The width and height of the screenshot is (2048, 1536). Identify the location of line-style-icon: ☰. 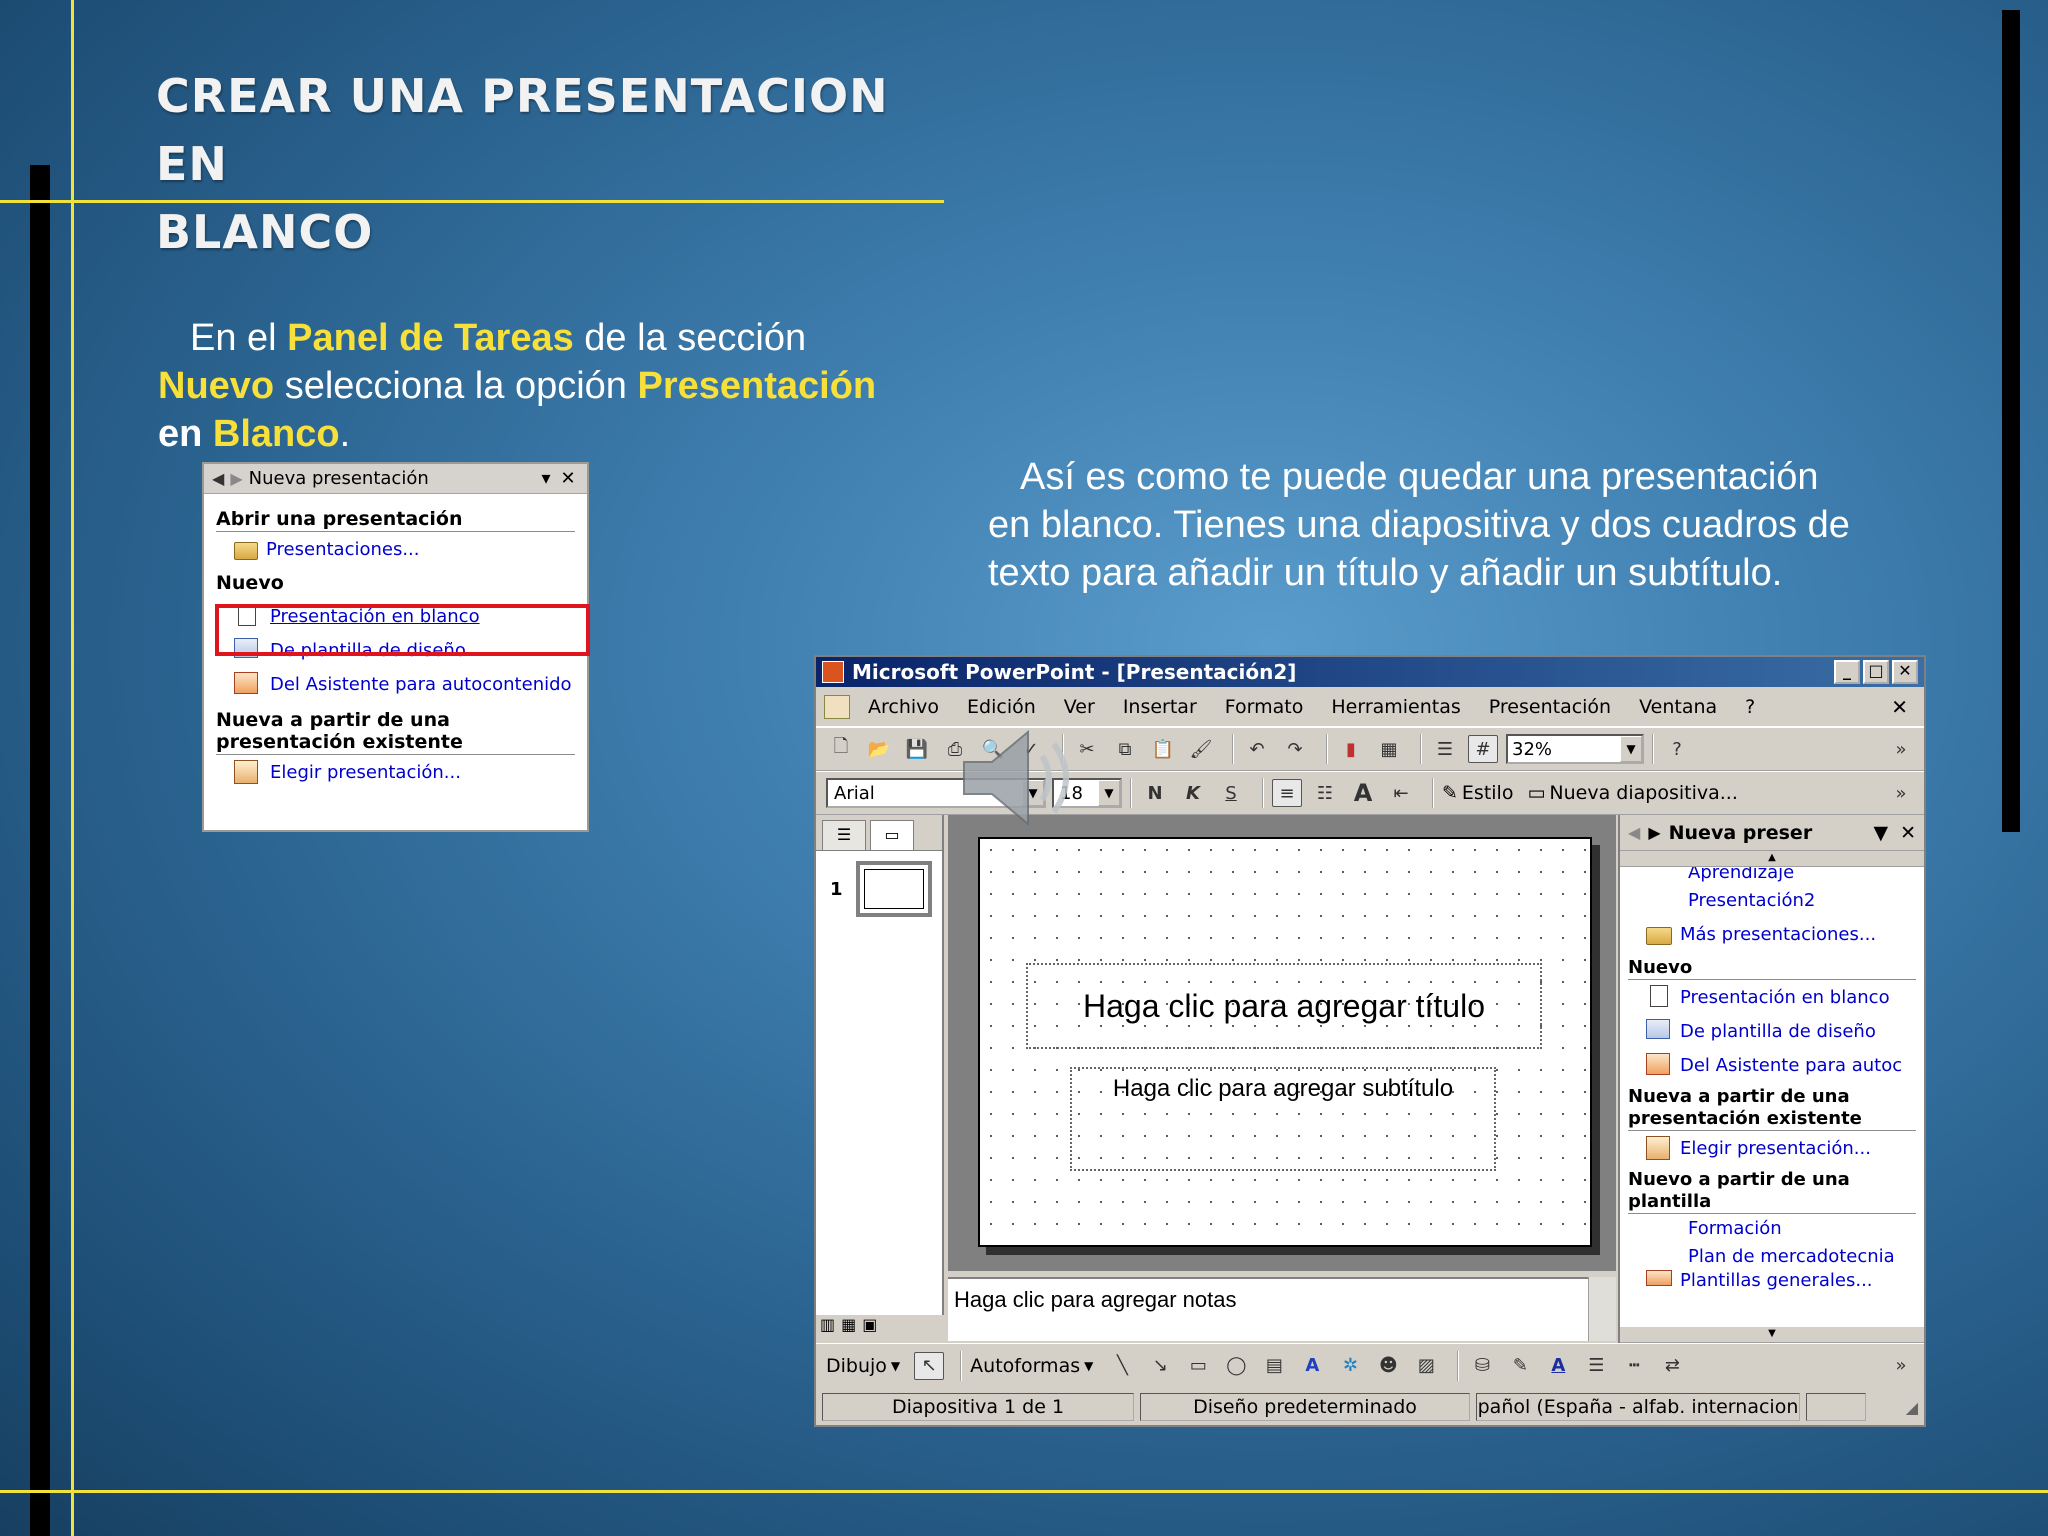
(1596, 1366).